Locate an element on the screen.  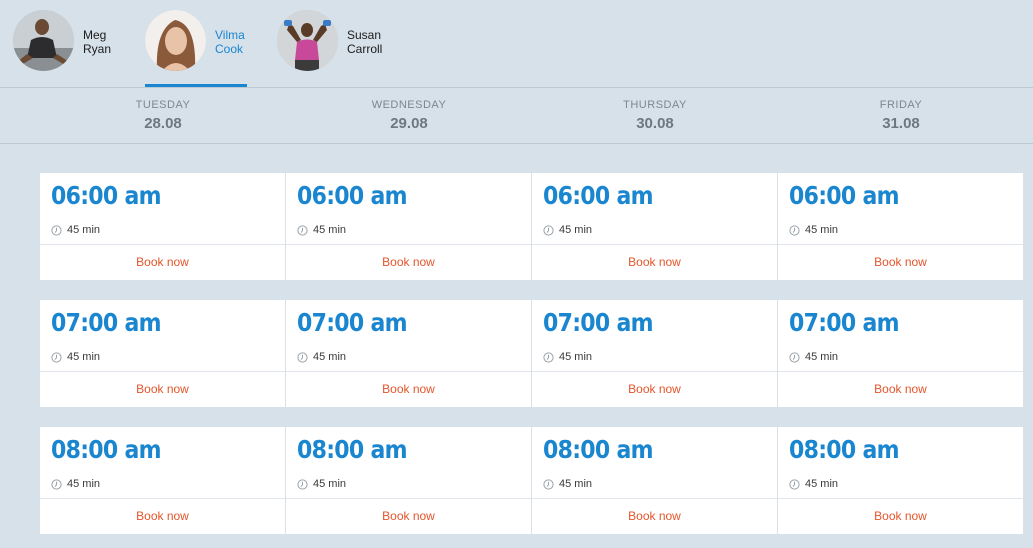
day-date: 29.08 is located at coordinates (409, 123).